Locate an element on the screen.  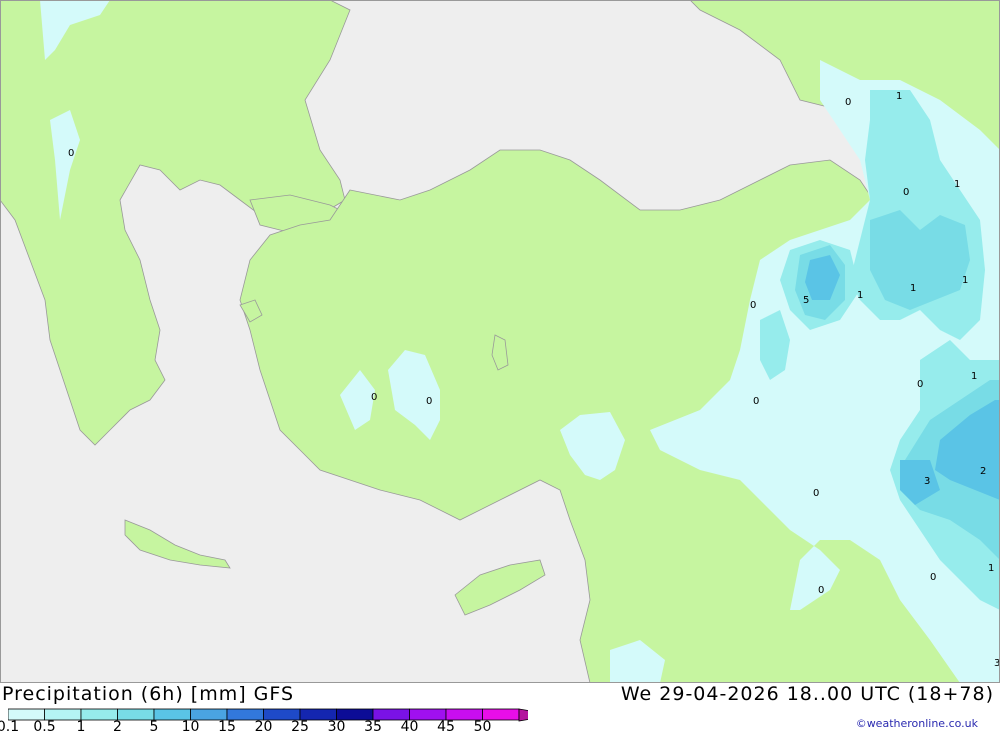
credit-text: weatheronline.co.uk is located at coordinates (922, 723).